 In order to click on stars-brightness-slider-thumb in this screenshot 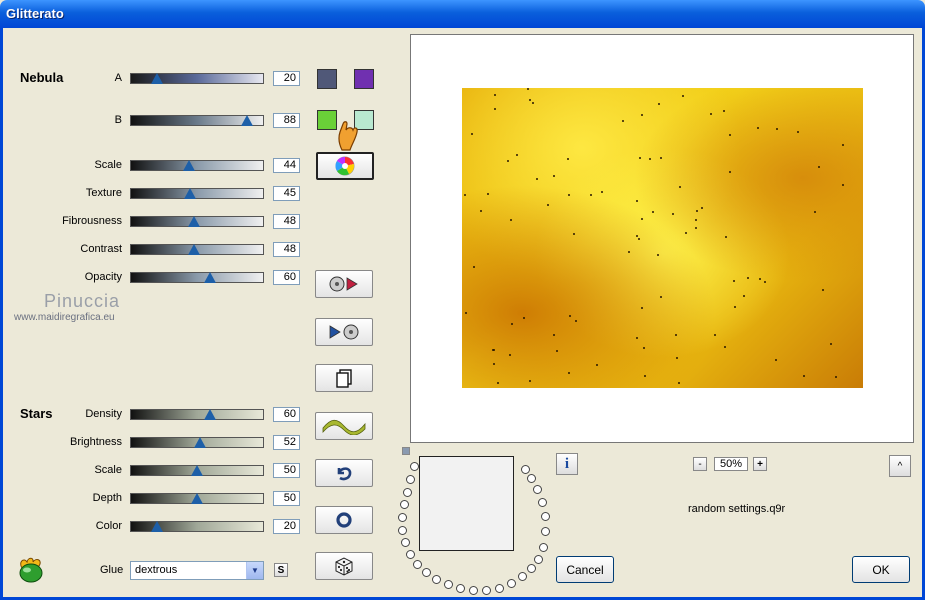, I will do `click(199, 442)`.